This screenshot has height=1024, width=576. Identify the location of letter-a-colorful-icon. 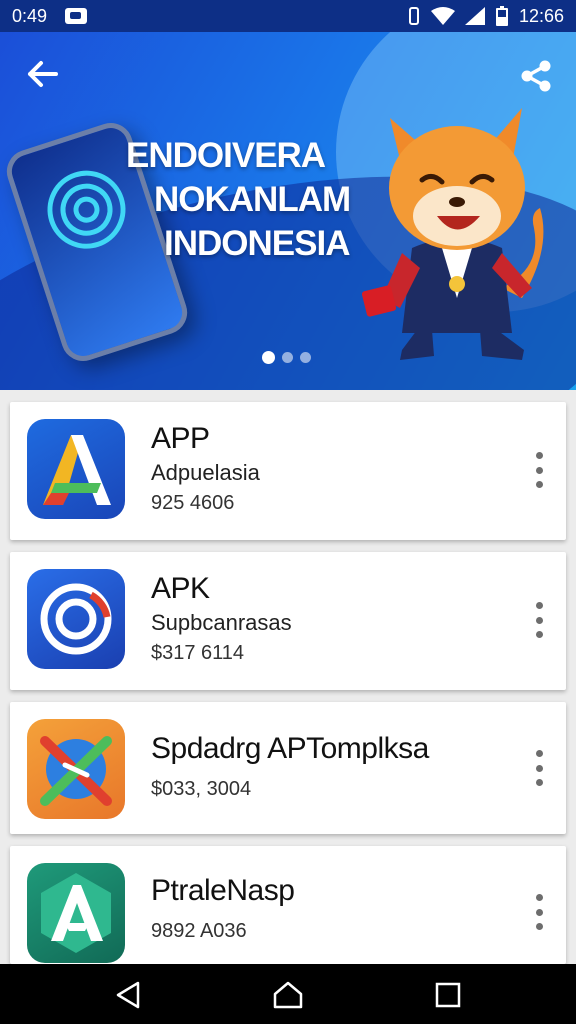
(76, 469).